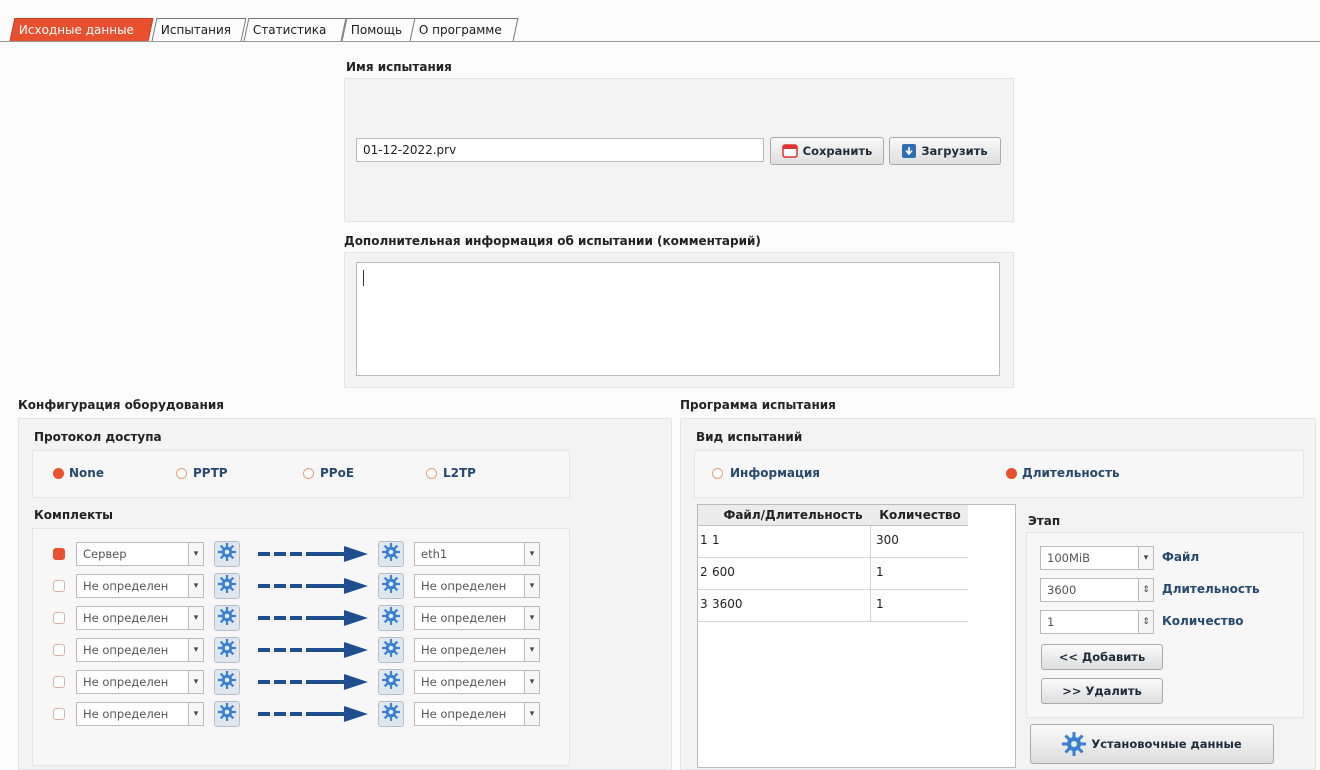  I want to click on test-name-input: 01-12-2022.prv, so click(560, 150).